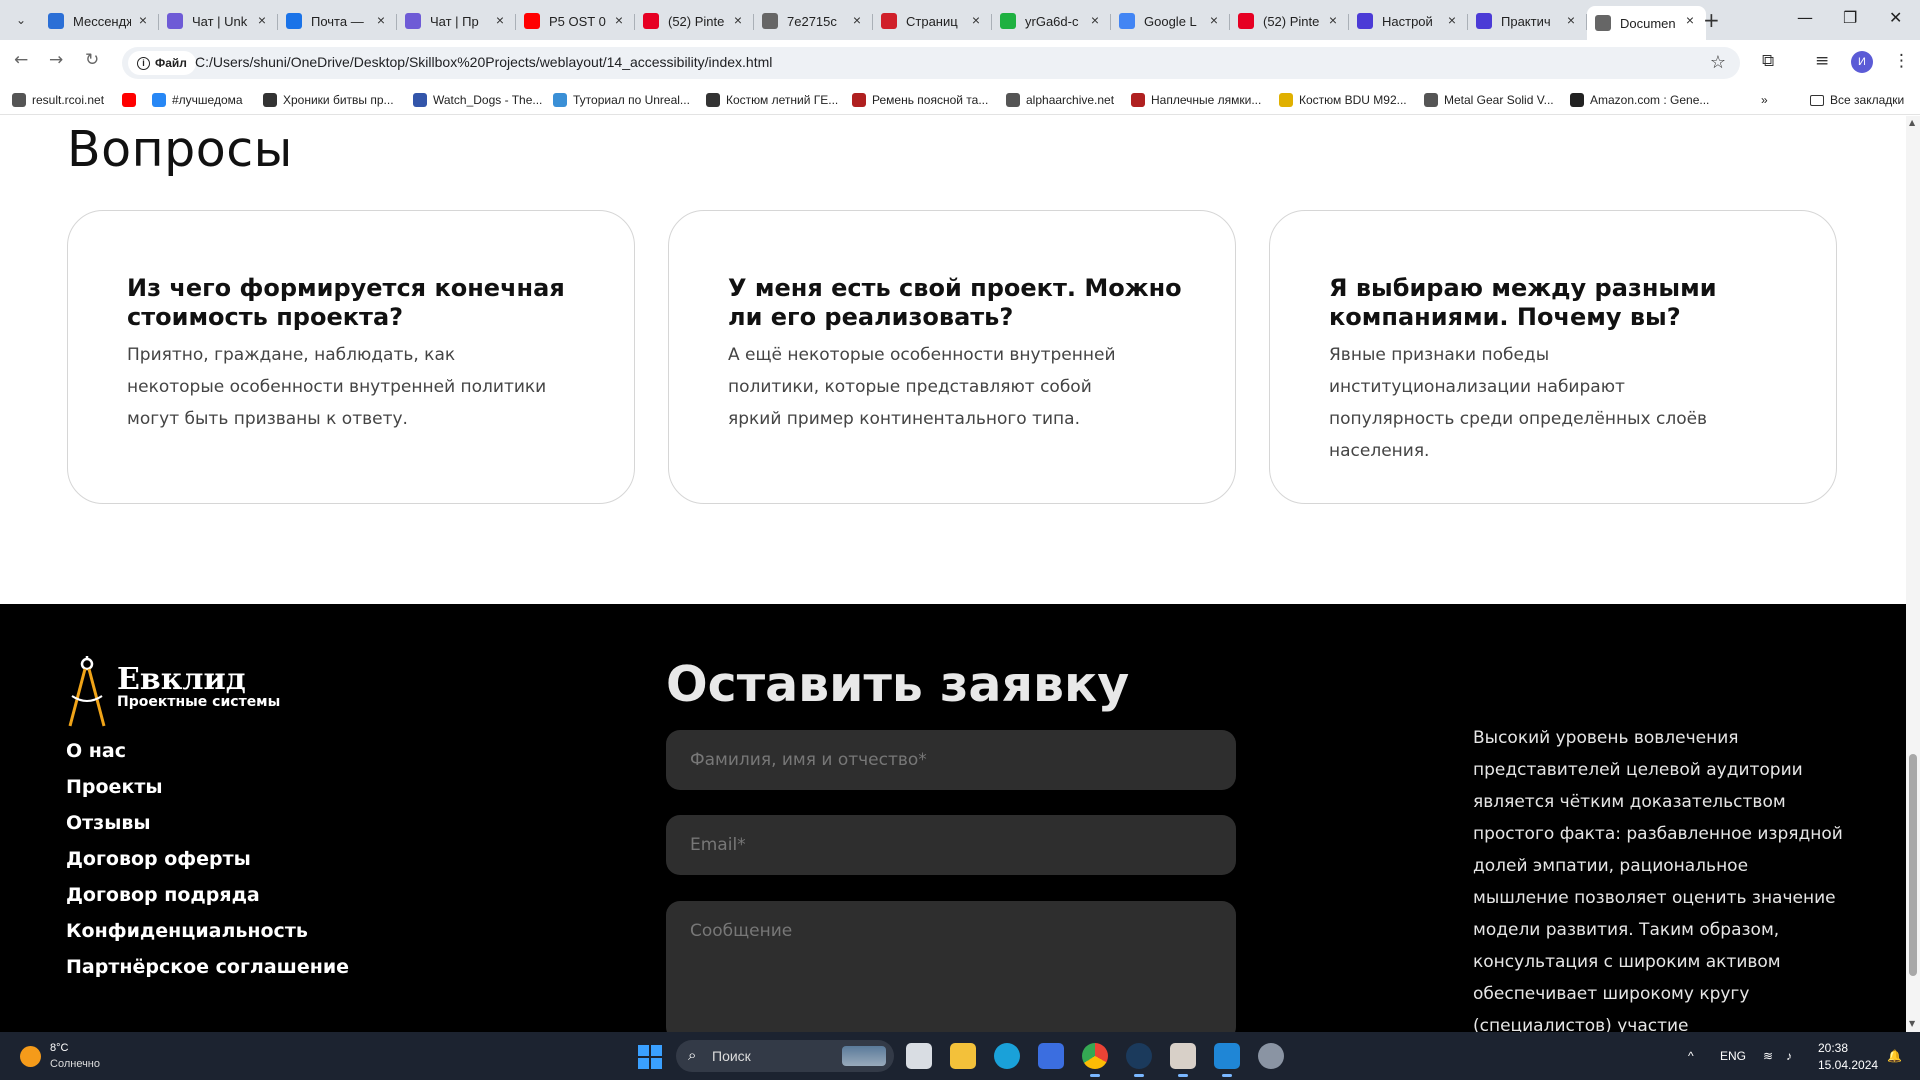 Image resolution: width=1920 pixels, height=1080 pixels. Describe the element at coordinates (207, 794) in the screenshot. I see `footer-link-projects: Проекты` at that location.